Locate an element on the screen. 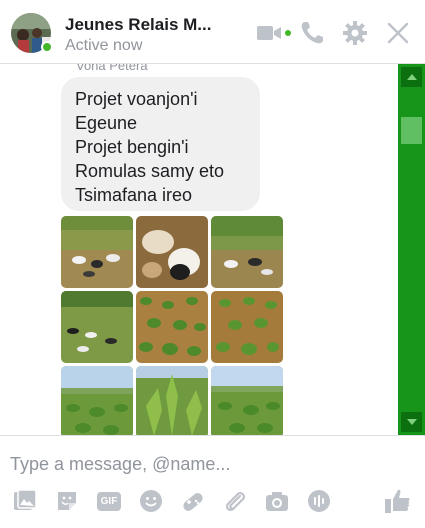 The width and height of the screenshot is (425, 528). active-status: Active now is located at coordinates (104, 45).